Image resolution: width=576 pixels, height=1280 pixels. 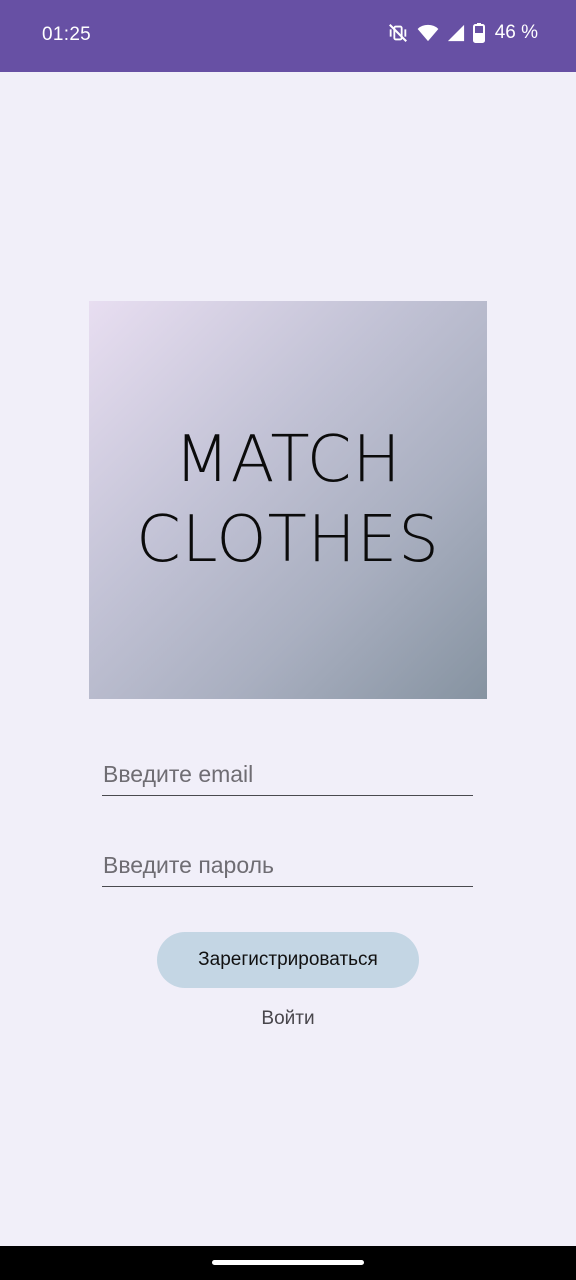 I want to click on login-link: Войти, so click(x=288, y=1019).